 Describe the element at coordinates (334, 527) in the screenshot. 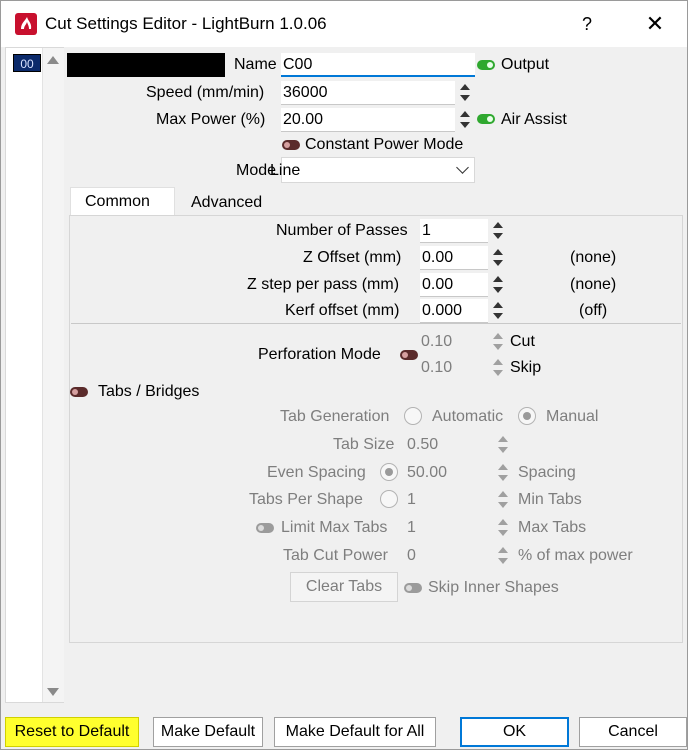

I see `limit-max-tabs-label: Limit Max Tabs` at that location.